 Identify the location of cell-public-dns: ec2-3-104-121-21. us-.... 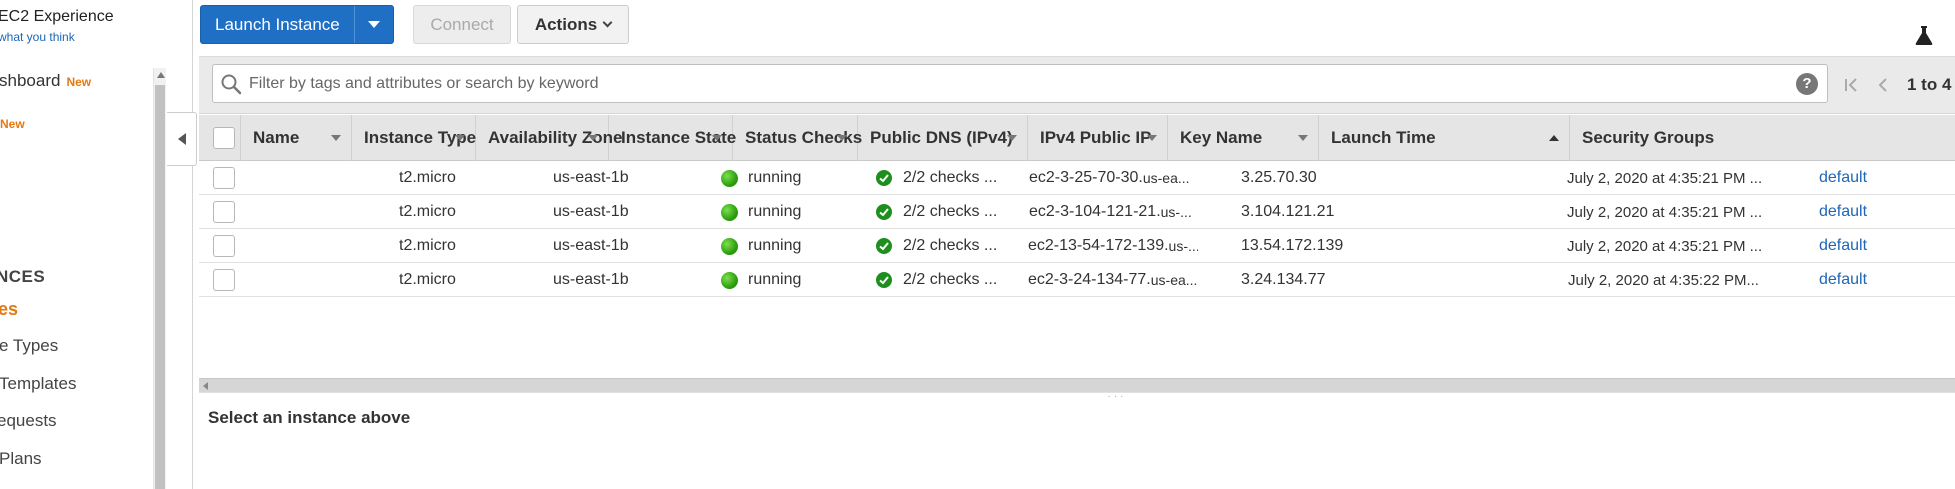
(1114, 212).